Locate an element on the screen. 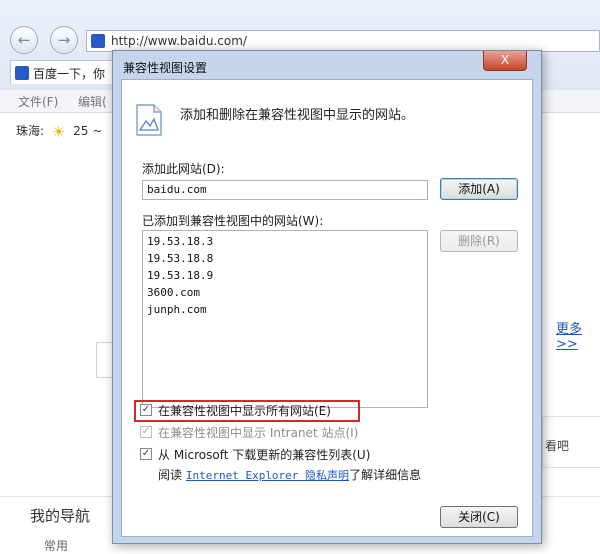 This screenshot has height=554, width=600. forward-arrow-icon: → is located at coordinates (64, 40).